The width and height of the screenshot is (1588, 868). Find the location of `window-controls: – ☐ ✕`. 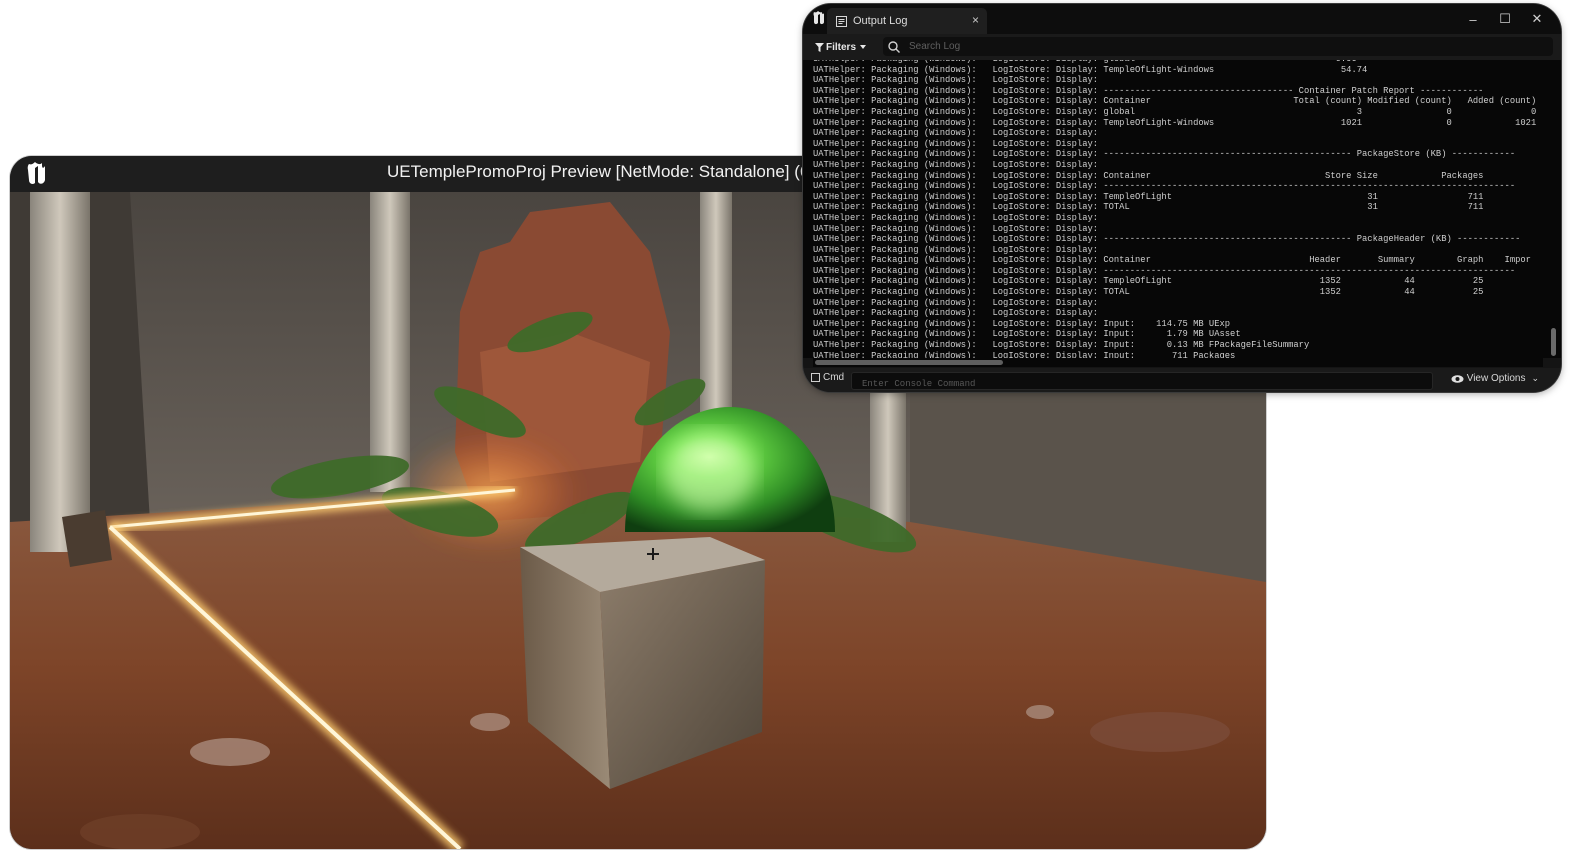

window-controls: – ☐ ✕ is located at coordinates (1505, 19).